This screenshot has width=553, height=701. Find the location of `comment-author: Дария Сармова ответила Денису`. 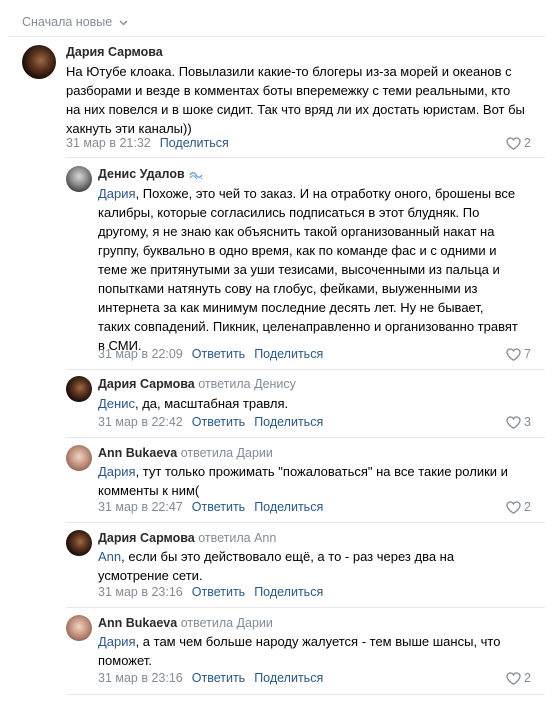

comment-author: Дария Сармова ответила Денису is located at coordinates (197, 384).